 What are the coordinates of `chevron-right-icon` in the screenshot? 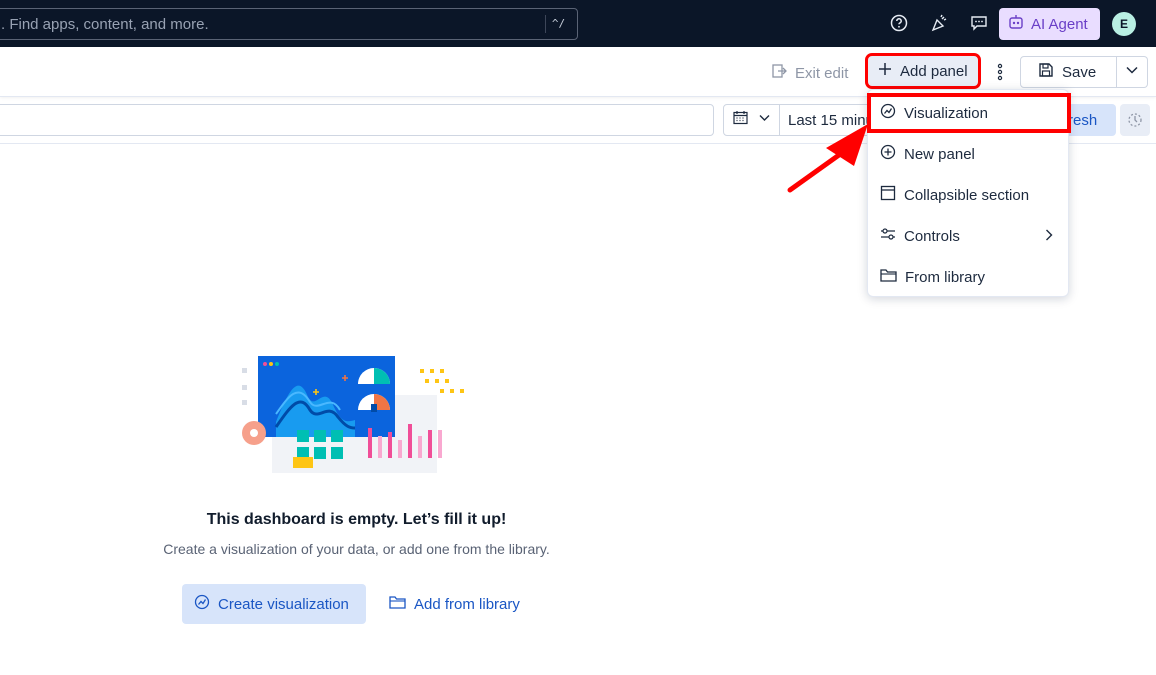 It's located at (1049, 237).